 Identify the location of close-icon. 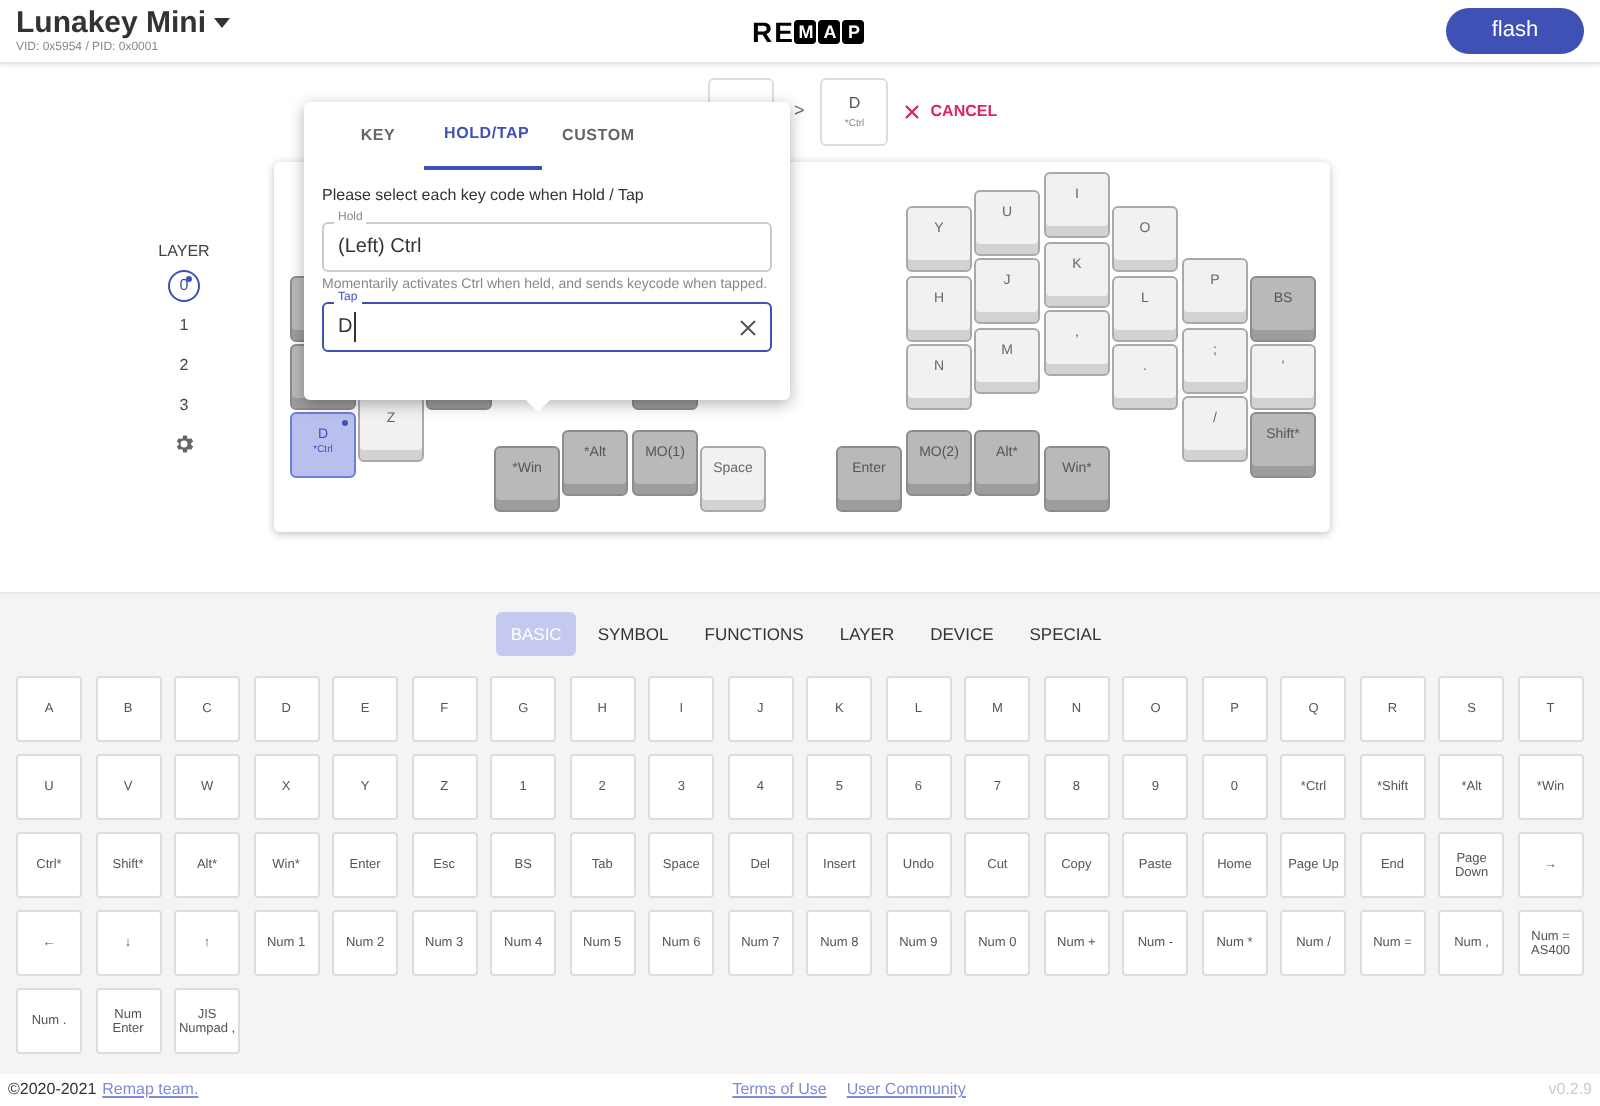
(912, 112).